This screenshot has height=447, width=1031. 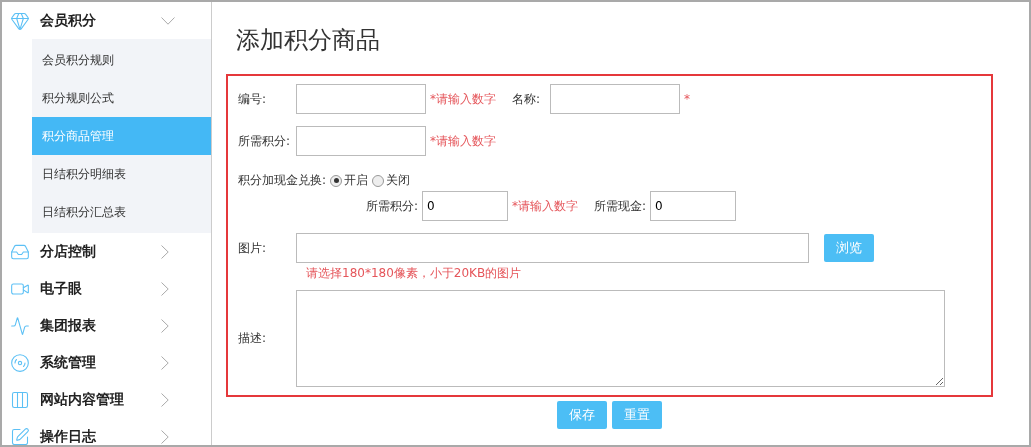 I want to click on sidebar-item: 会员积分, so click(x=95, y=20).